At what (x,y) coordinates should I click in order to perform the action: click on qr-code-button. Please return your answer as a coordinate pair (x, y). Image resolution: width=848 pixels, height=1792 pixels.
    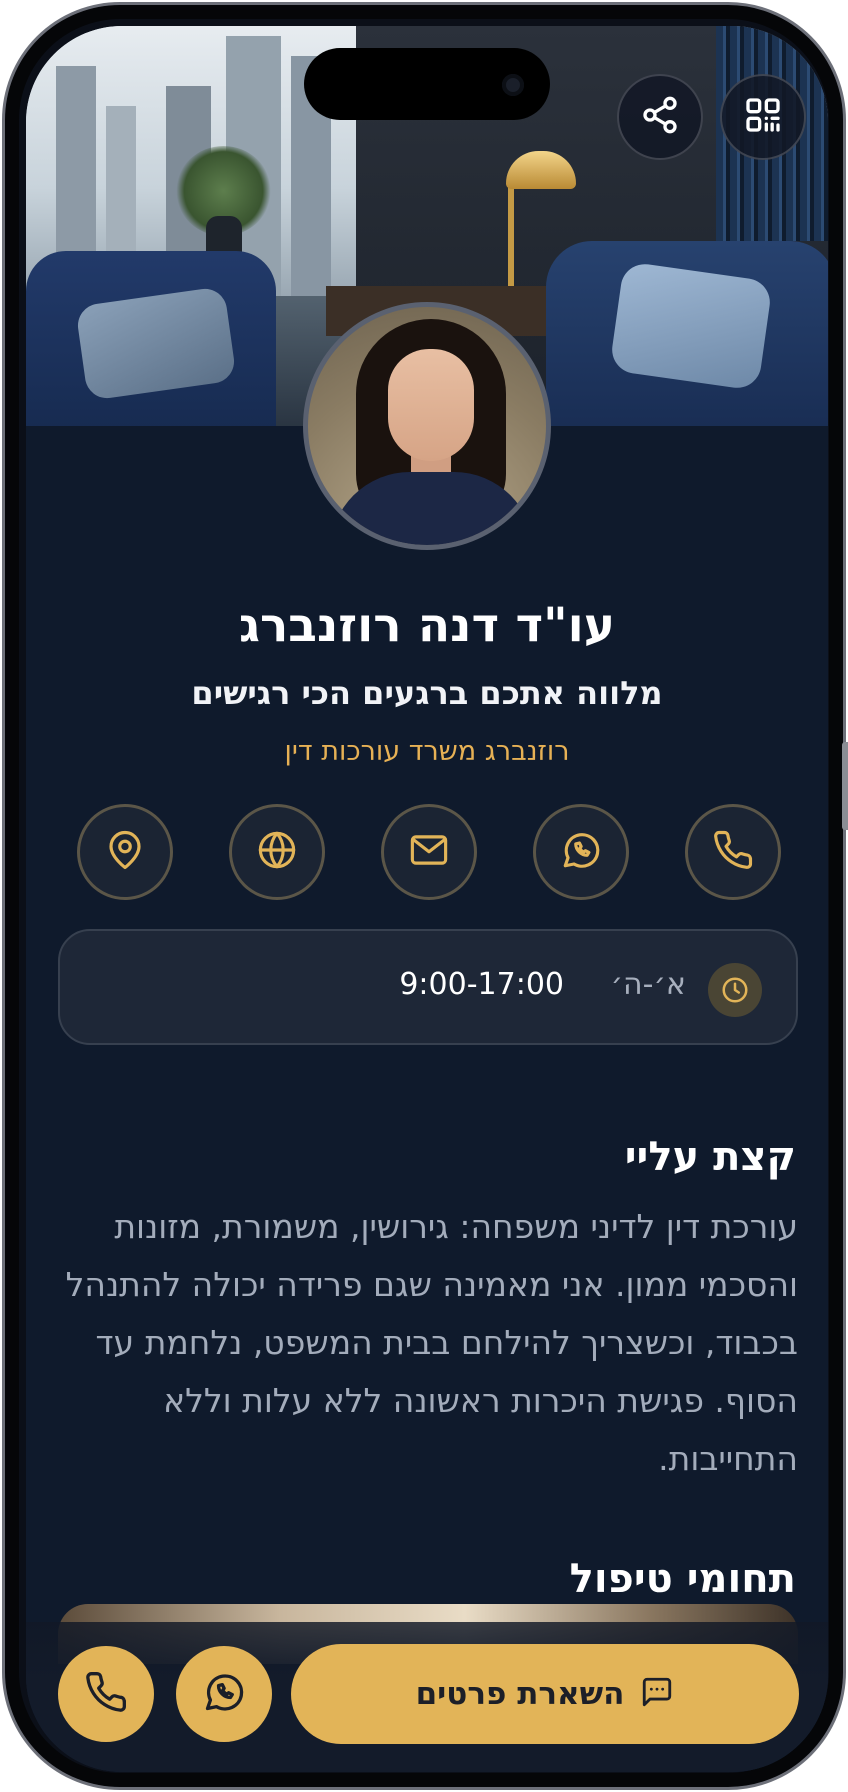
    Looking at the image, I should click on (763, 117).